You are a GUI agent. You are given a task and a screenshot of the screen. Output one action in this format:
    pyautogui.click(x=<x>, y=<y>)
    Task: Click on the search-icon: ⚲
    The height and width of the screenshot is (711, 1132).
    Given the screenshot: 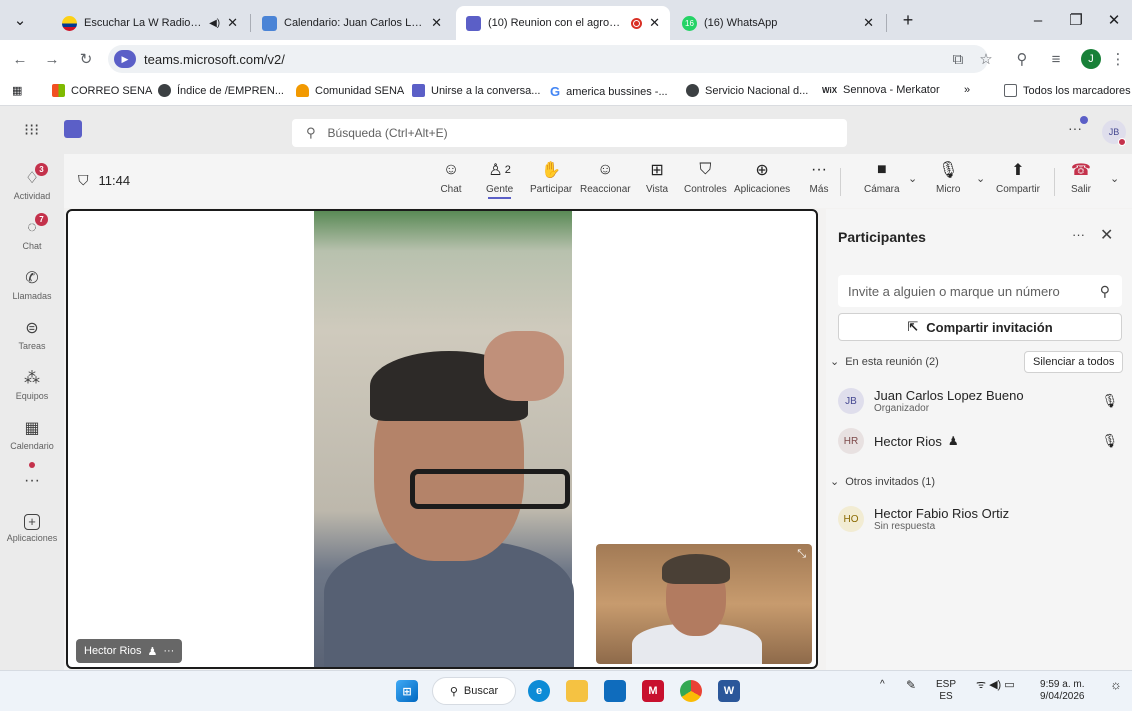 What is the action you would take?
    pyautogui.click(x=311, y=132)
    